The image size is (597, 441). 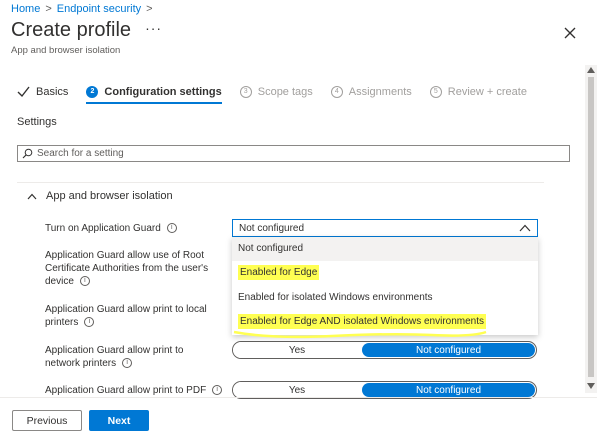 What do you see at coordinates (109, 196) in the screenshot?
I see `group-title: App and browser isolation` at bounding box center [109, 196].